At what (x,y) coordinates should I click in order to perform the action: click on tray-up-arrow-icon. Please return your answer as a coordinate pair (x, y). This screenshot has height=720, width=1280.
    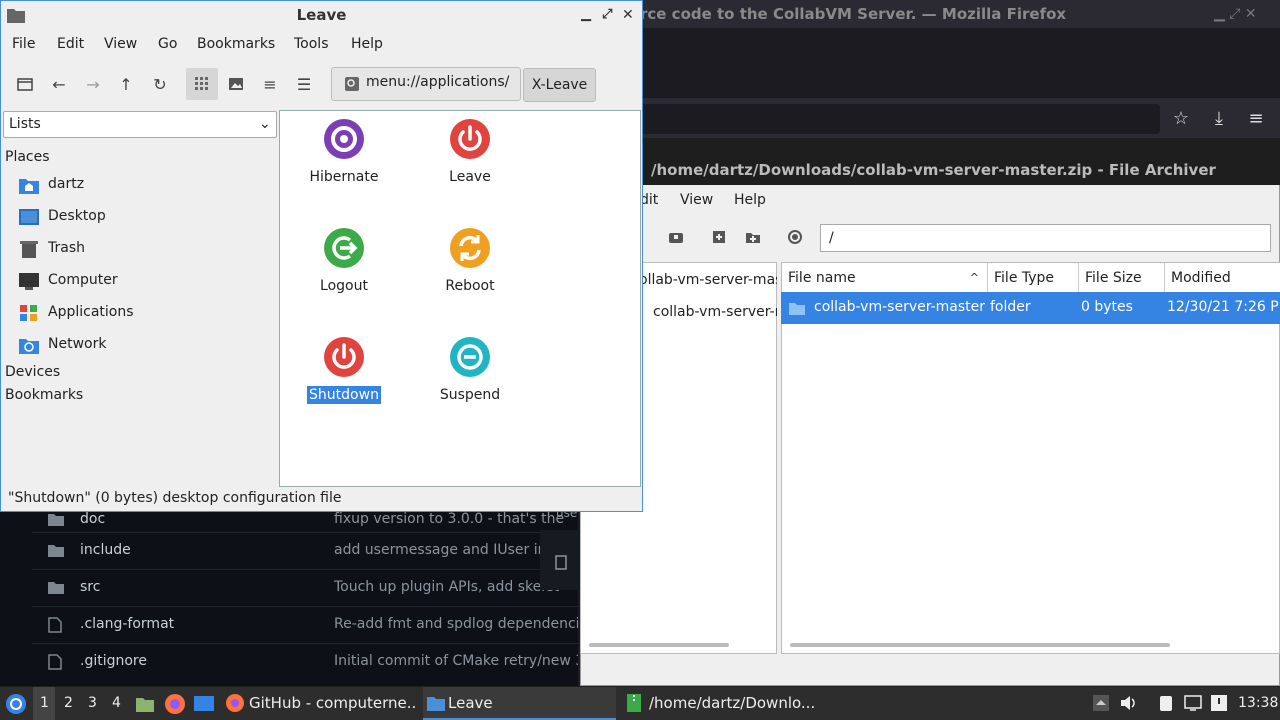
    Looking at the image, I should click on (1101, 703).